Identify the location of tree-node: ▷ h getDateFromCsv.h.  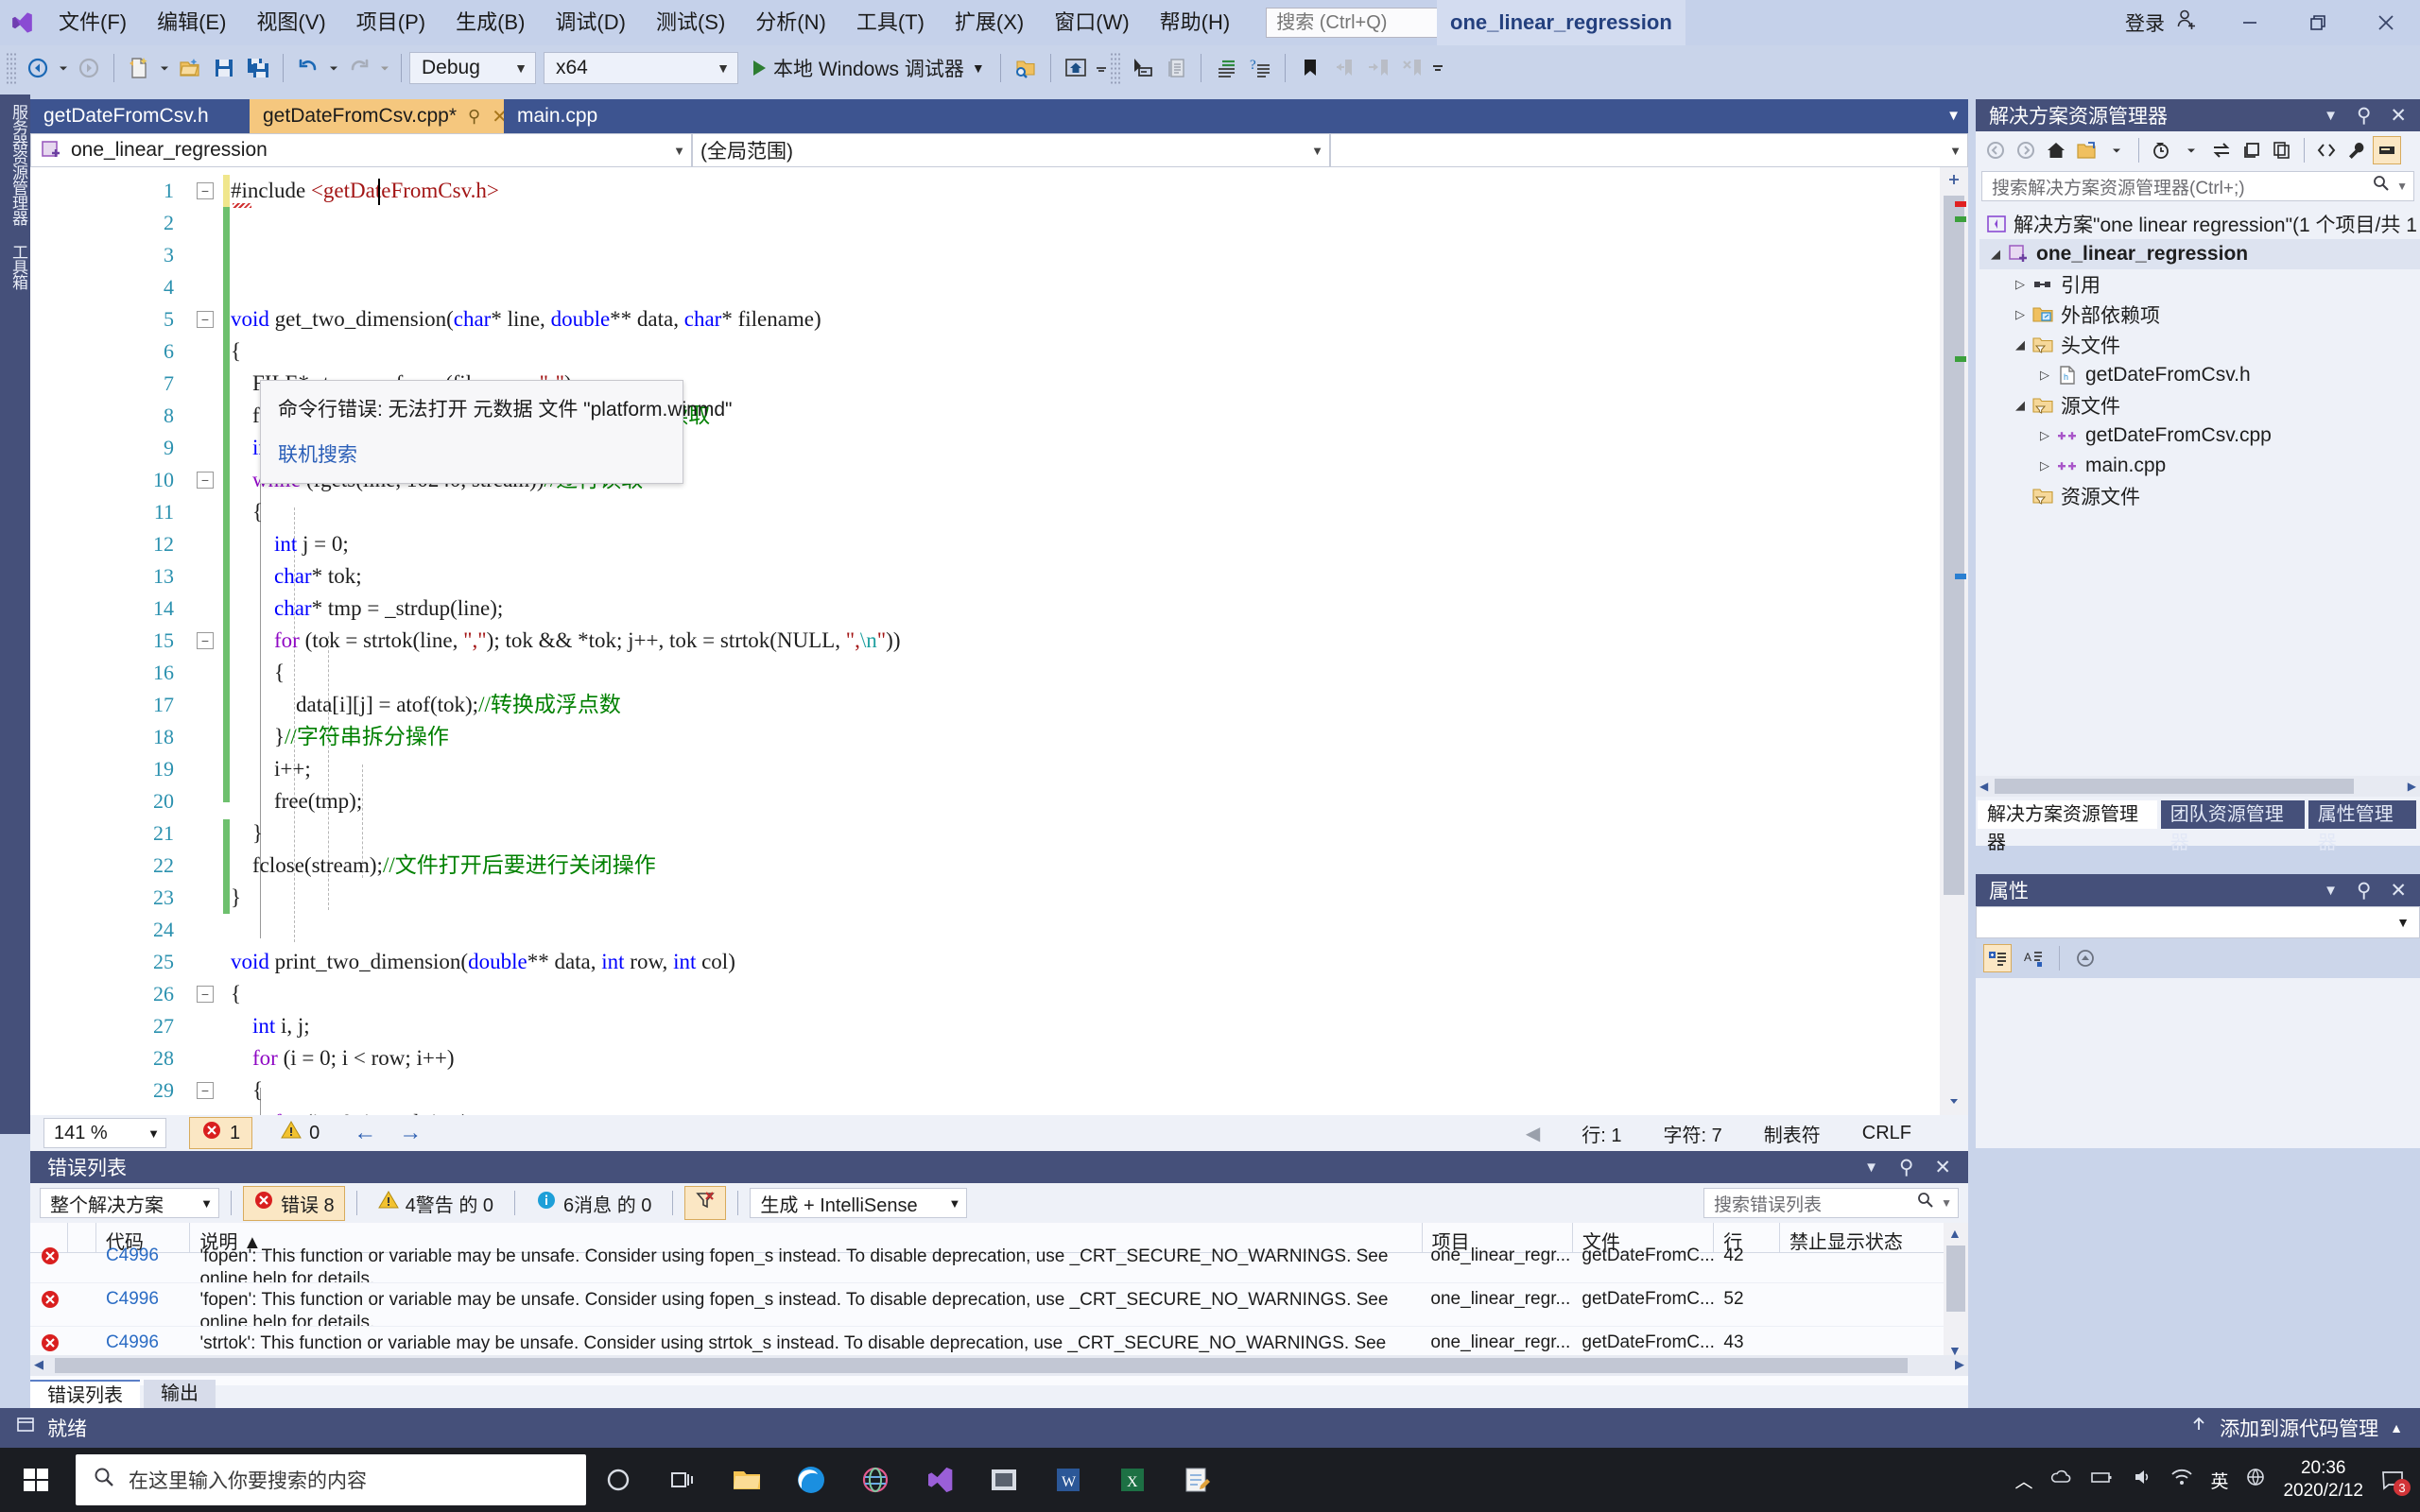
(2199, 375).